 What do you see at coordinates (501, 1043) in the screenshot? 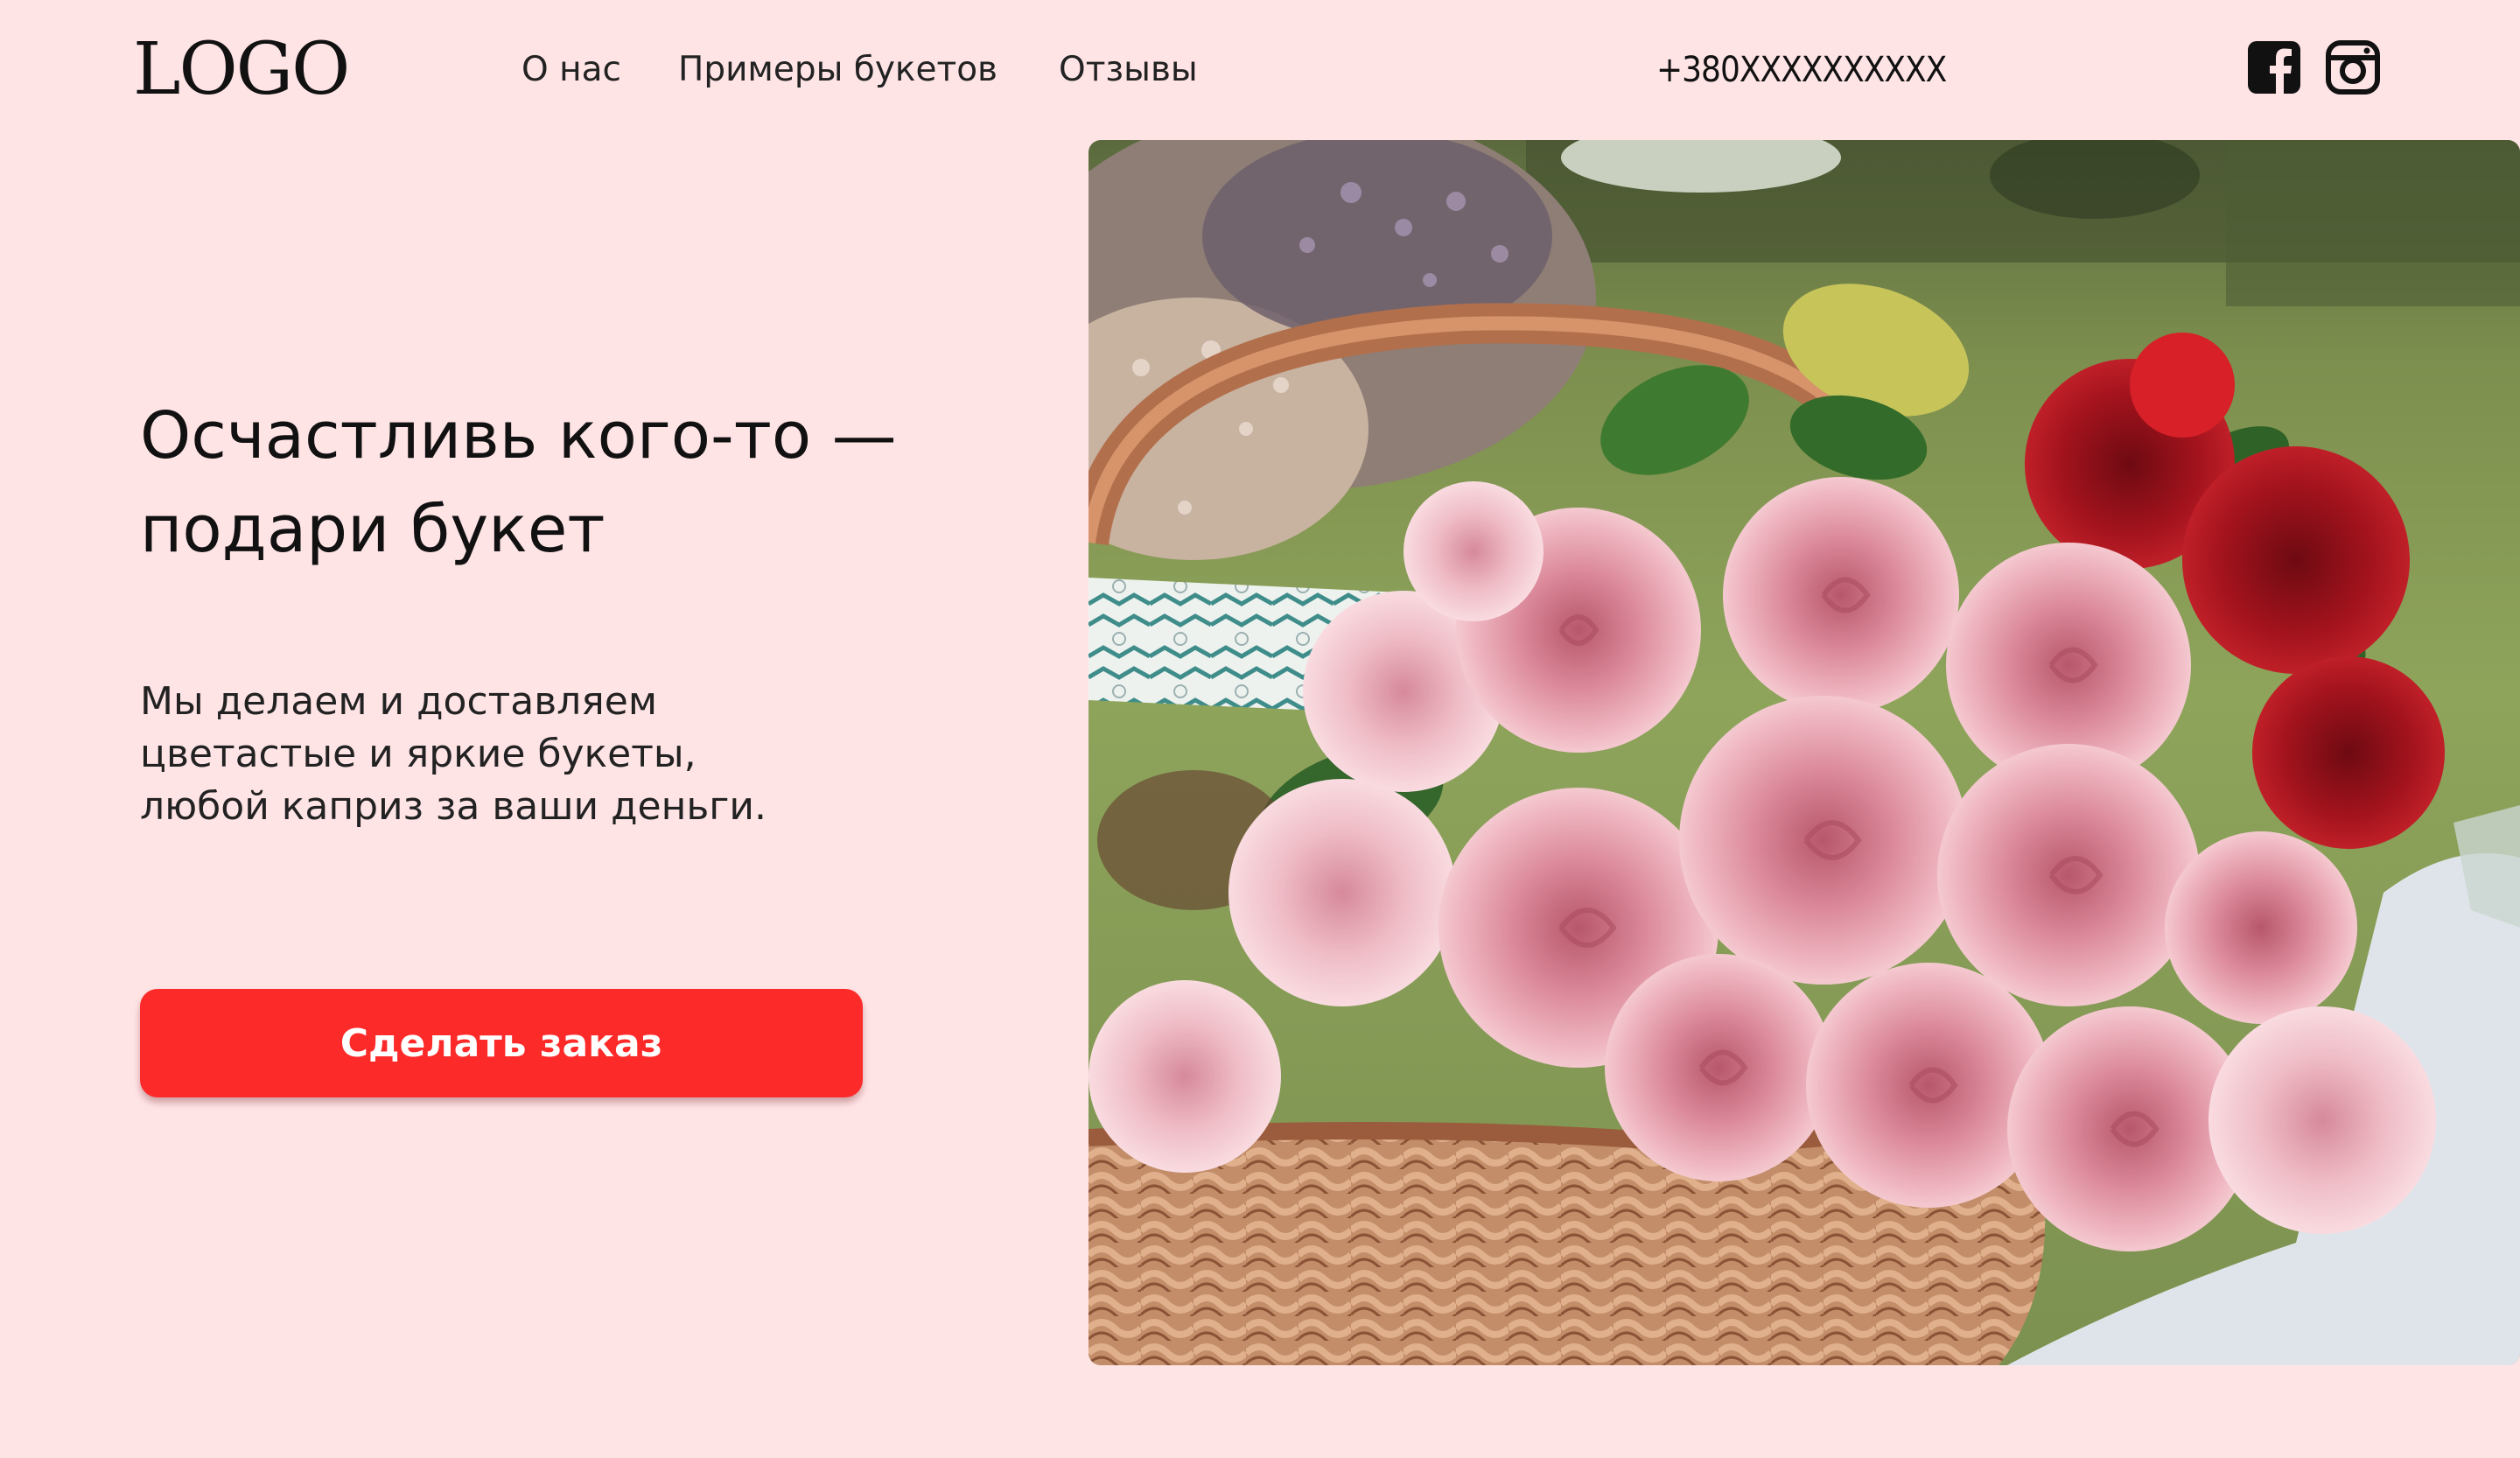
I see `order-button: Сделать заказ` at bounding box center [501, 1043].